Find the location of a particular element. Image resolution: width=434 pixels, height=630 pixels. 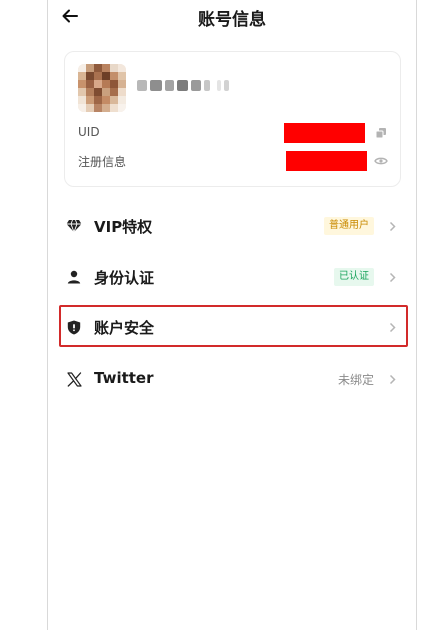

nav-bar: 账号信息 is located at coordinates (232, 17).